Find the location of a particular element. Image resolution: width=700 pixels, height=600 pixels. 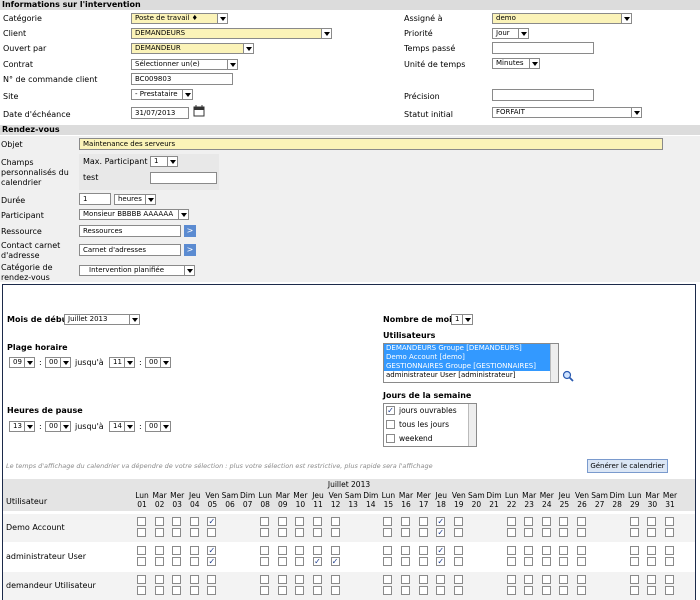

participant-select: Monsieur BBBBB AAAAAA is located at coordinates (134, 214).